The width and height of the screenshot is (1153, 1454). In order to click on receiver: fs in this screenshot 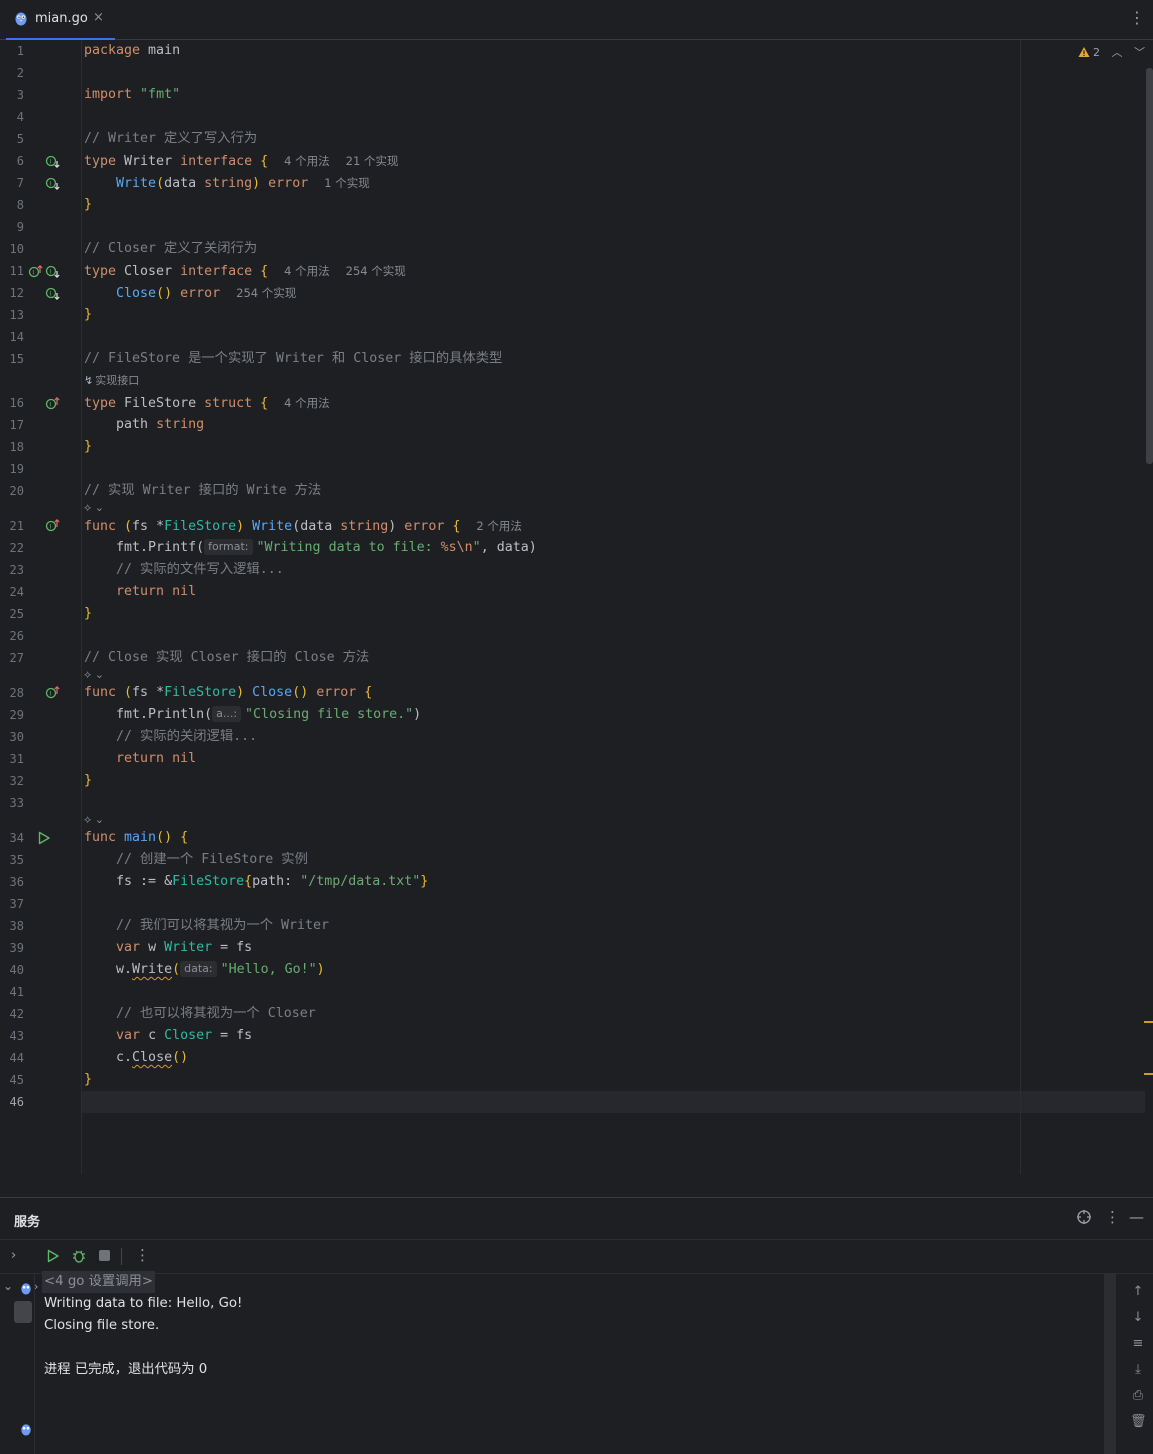, I will do `click(140, 526)`.